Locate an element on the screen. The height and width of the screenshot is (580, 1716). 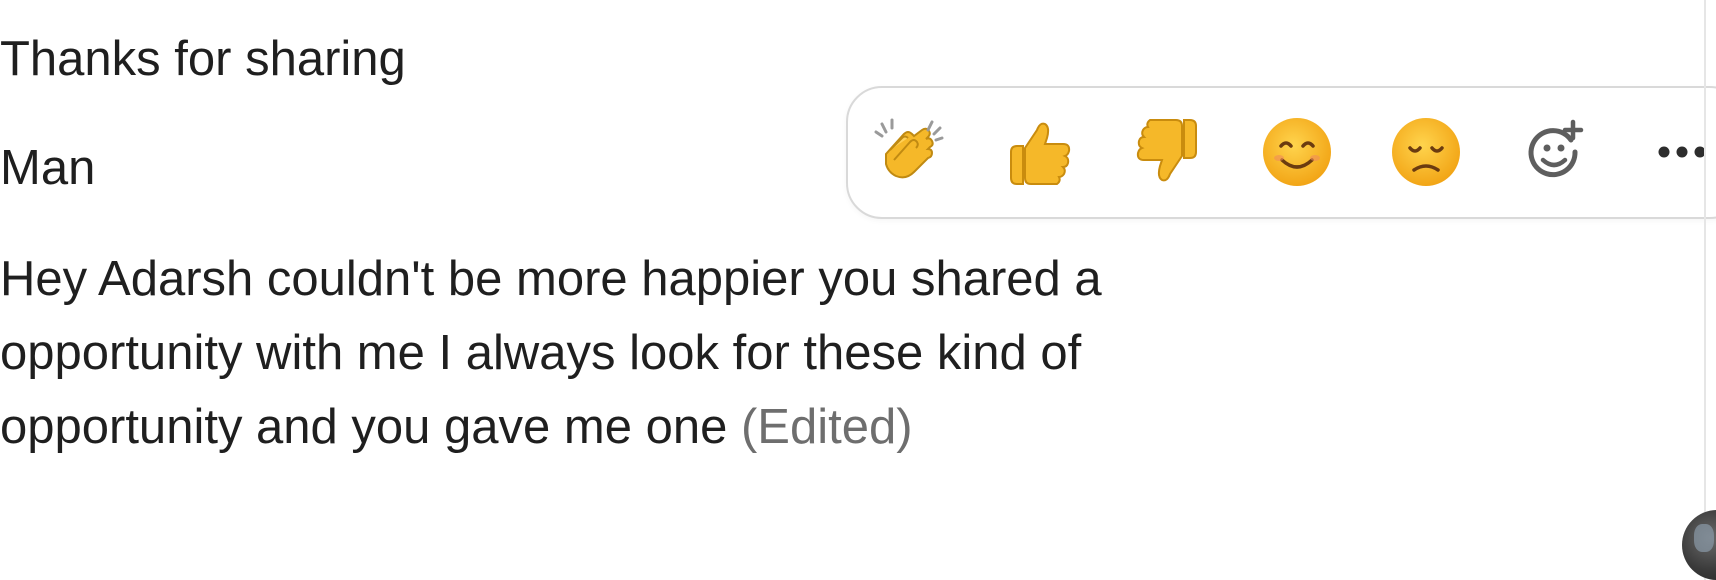
edited-label: (Edited) is located at coordinates (826, 427).